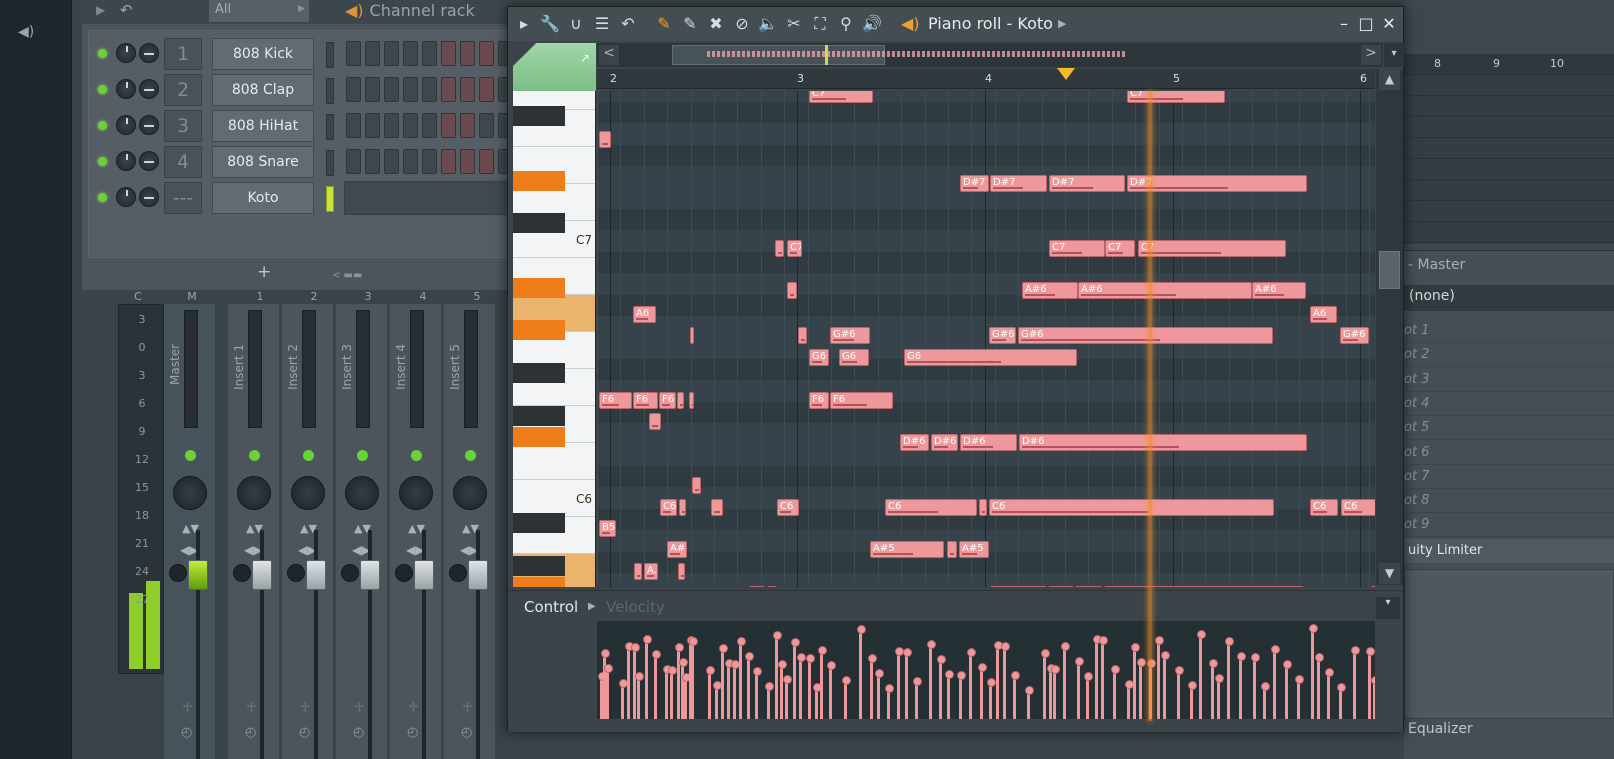 This screenshot has height=759, width=1614. Describe the element at coordinates (183, 198) in the screenshot. I see `channel-number: ---` at that location.